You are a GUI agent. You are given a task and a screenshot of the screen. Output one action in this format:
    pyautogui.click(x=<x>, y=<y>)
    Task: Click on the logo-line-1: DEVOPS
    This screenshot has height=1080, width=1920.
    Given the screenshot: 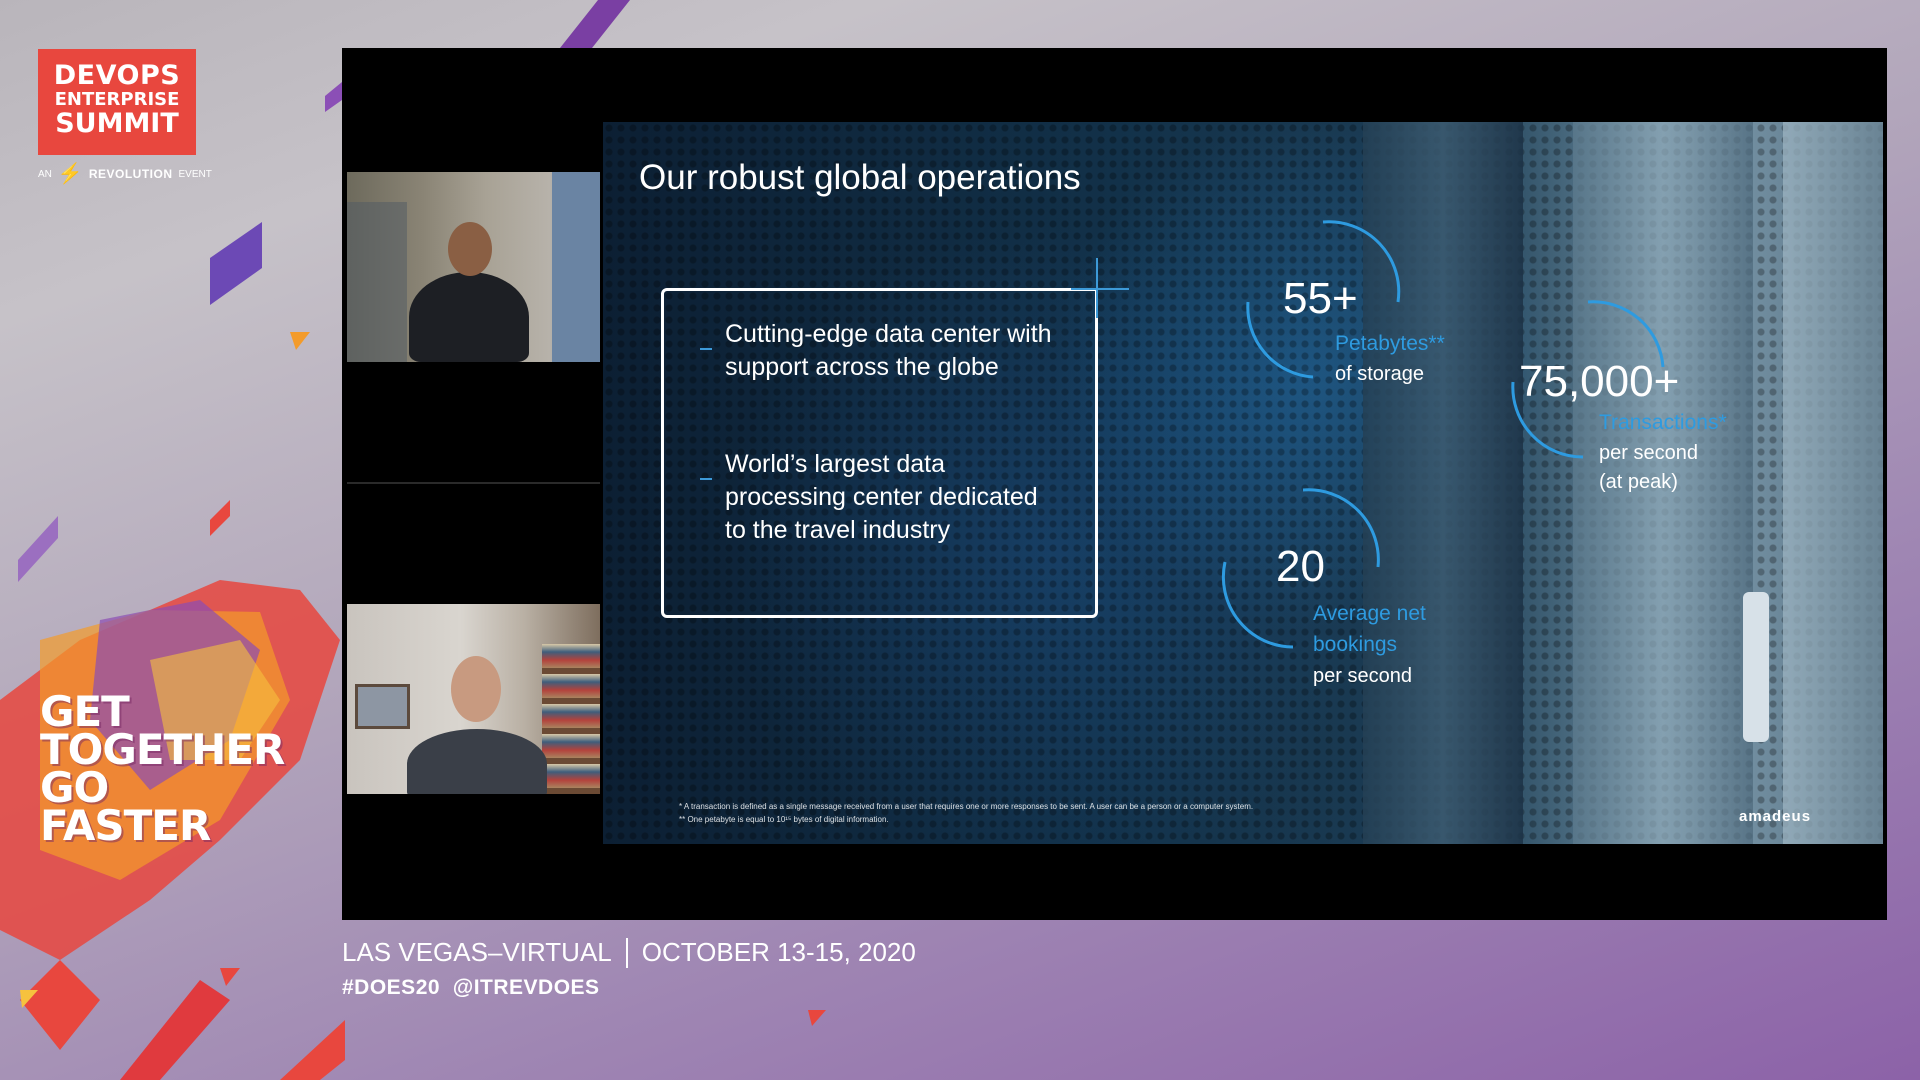 What is the action you would take?
    pyautogui.click(x=117, y=75)
    